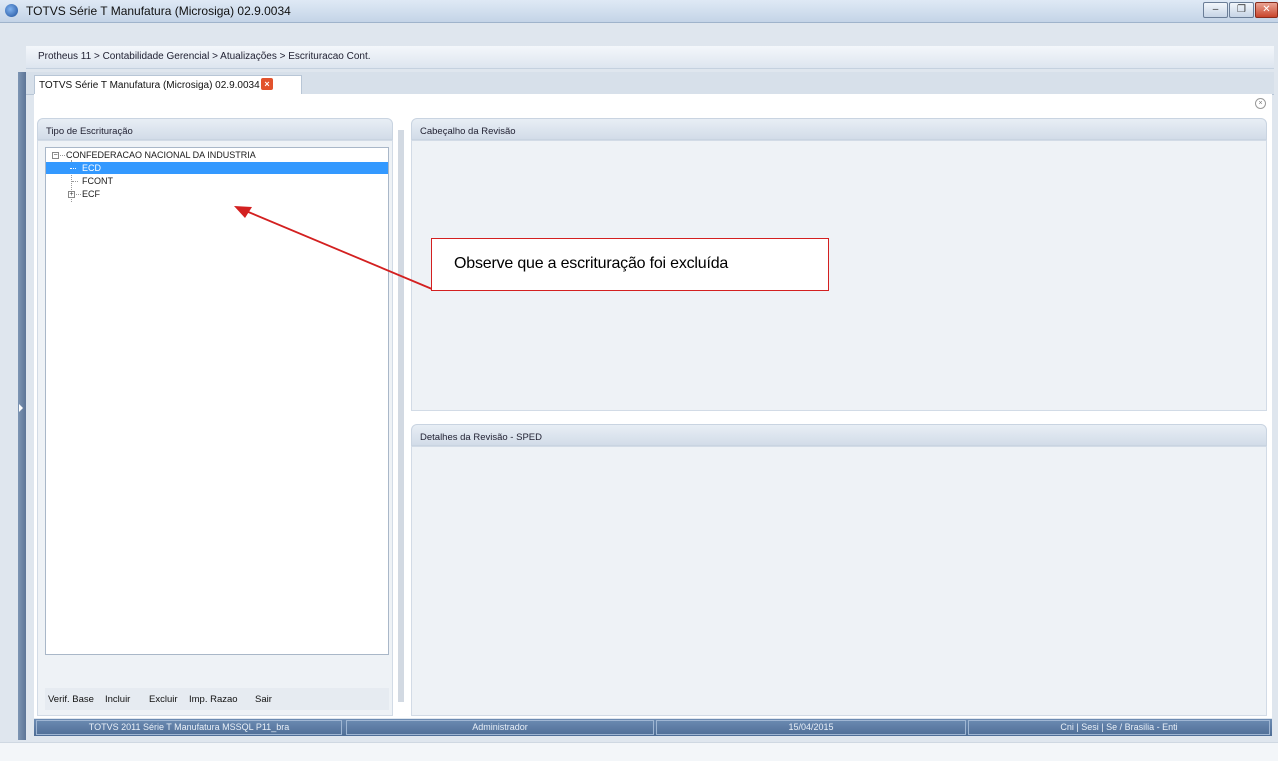 The image size is (1278, 761). I want to click on arrow-line, so click(339, 250).